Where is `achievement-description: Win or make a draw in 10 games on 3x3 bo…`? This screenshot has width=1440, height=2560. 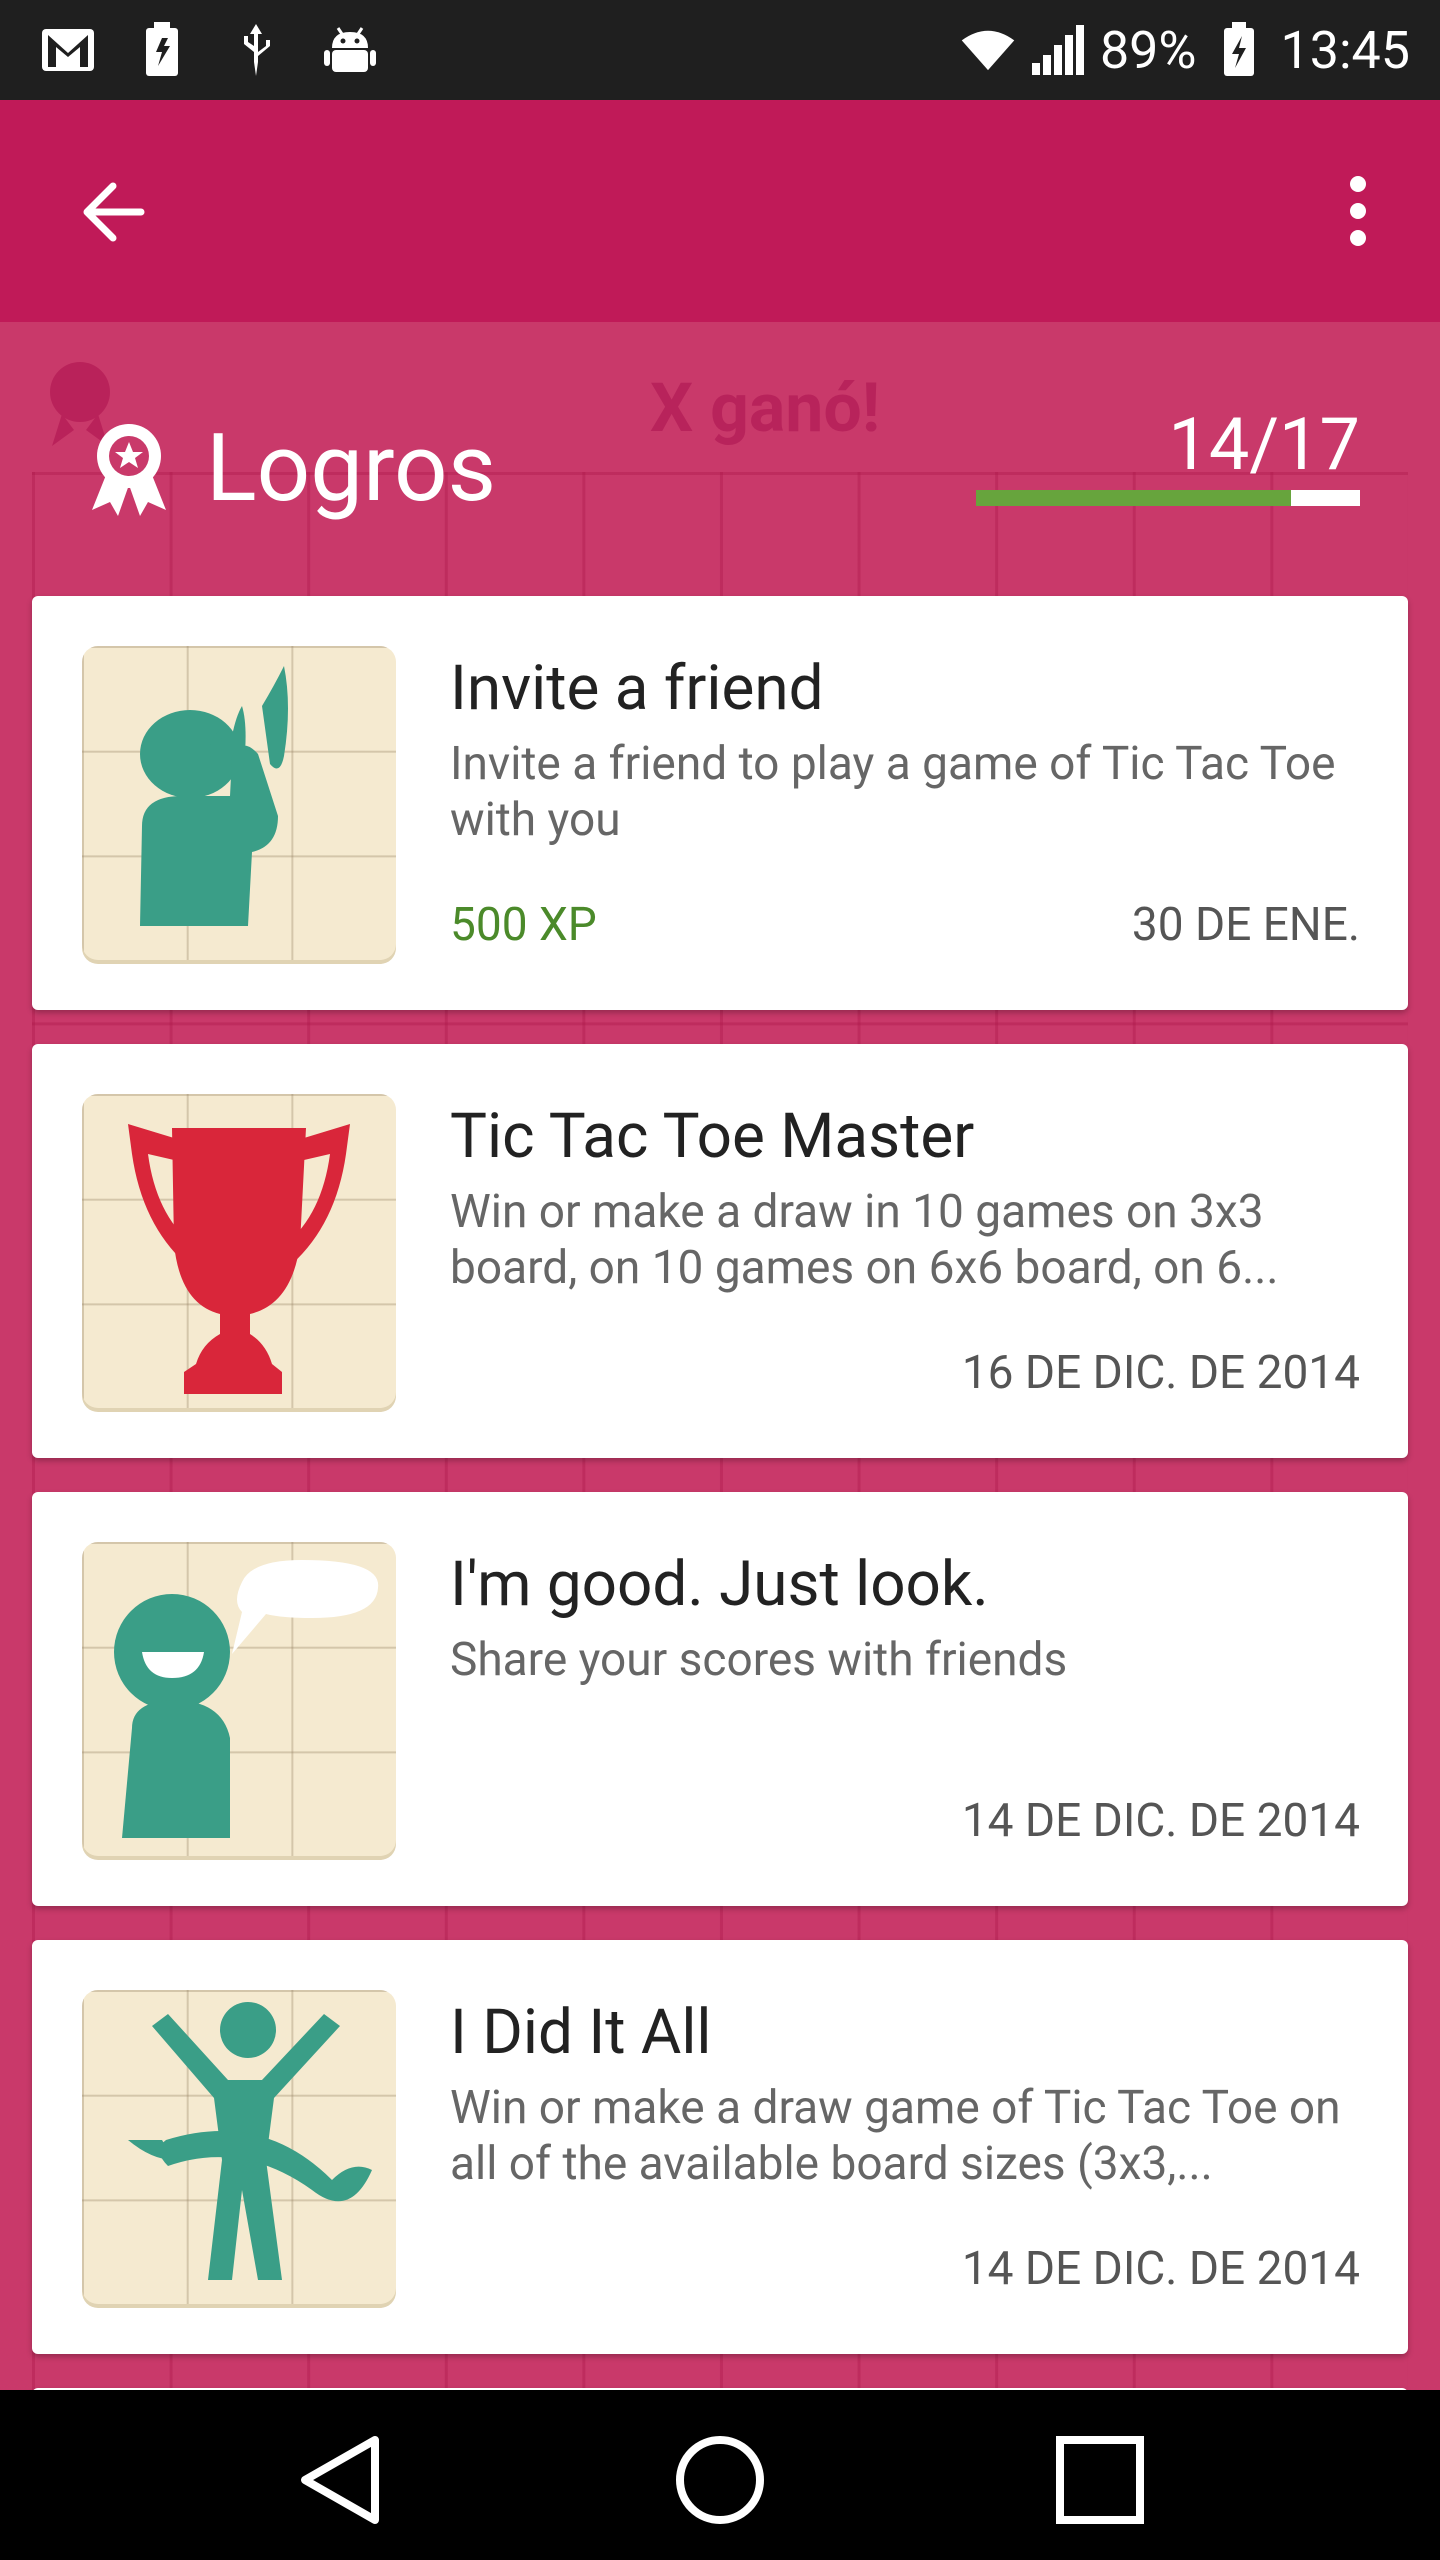
achievement-description: Win or make a draw in 10 games on 3x3 bo… is located at coordinates (864, 1240).